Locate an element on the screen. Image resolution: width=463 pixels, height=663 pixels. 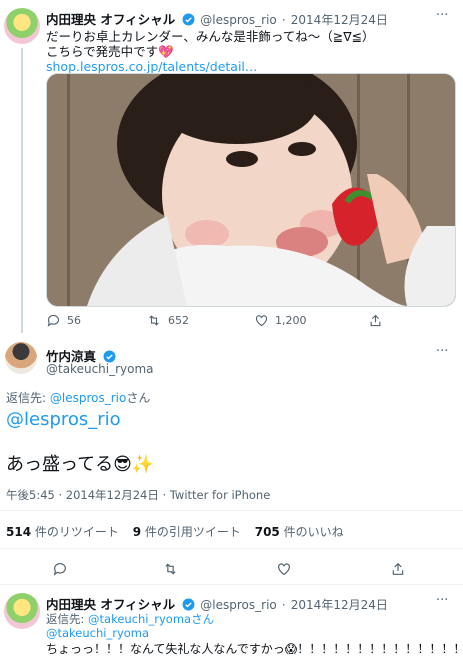
handle: @takeuchi_ryoma is located at coordinates (100, 369).